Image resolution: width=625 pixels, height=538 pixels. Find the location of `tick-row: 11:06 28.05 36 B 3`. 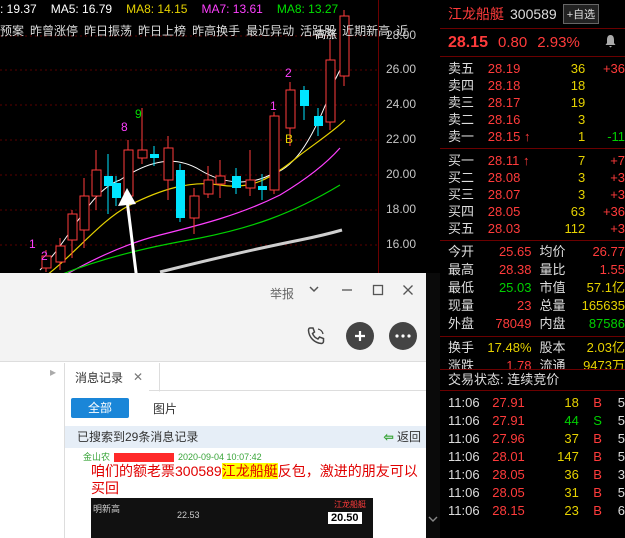

tick-row: 11:06 28.05 36 B 3 is located at coordinates (536, 474).